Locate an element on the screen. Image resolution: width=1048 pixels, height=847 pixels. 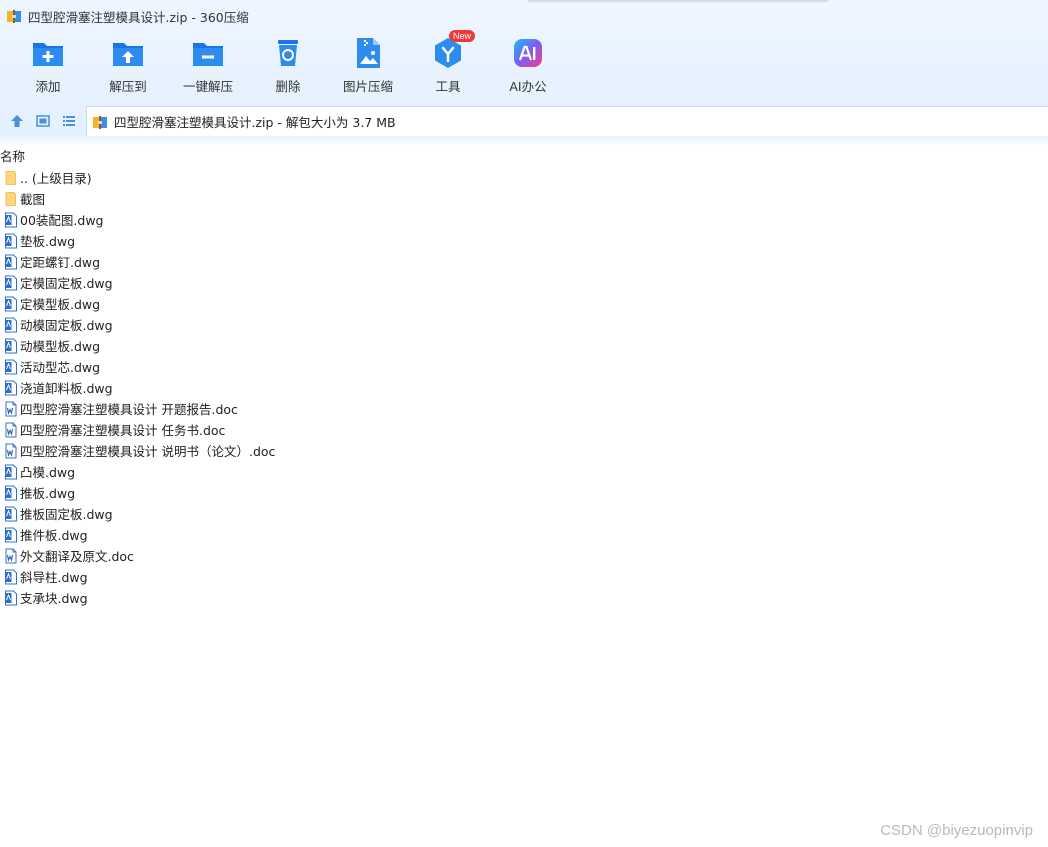
extract-to-button: 解压到 is located at coordinates (128, 68).